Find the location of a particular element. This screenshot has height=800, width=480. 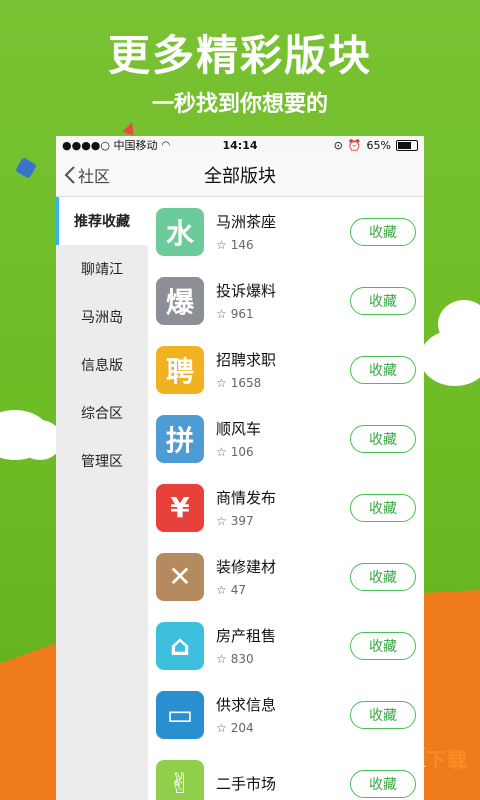

promo-subline: 一秒找到你想要的 is located at coordinates (239, 104).